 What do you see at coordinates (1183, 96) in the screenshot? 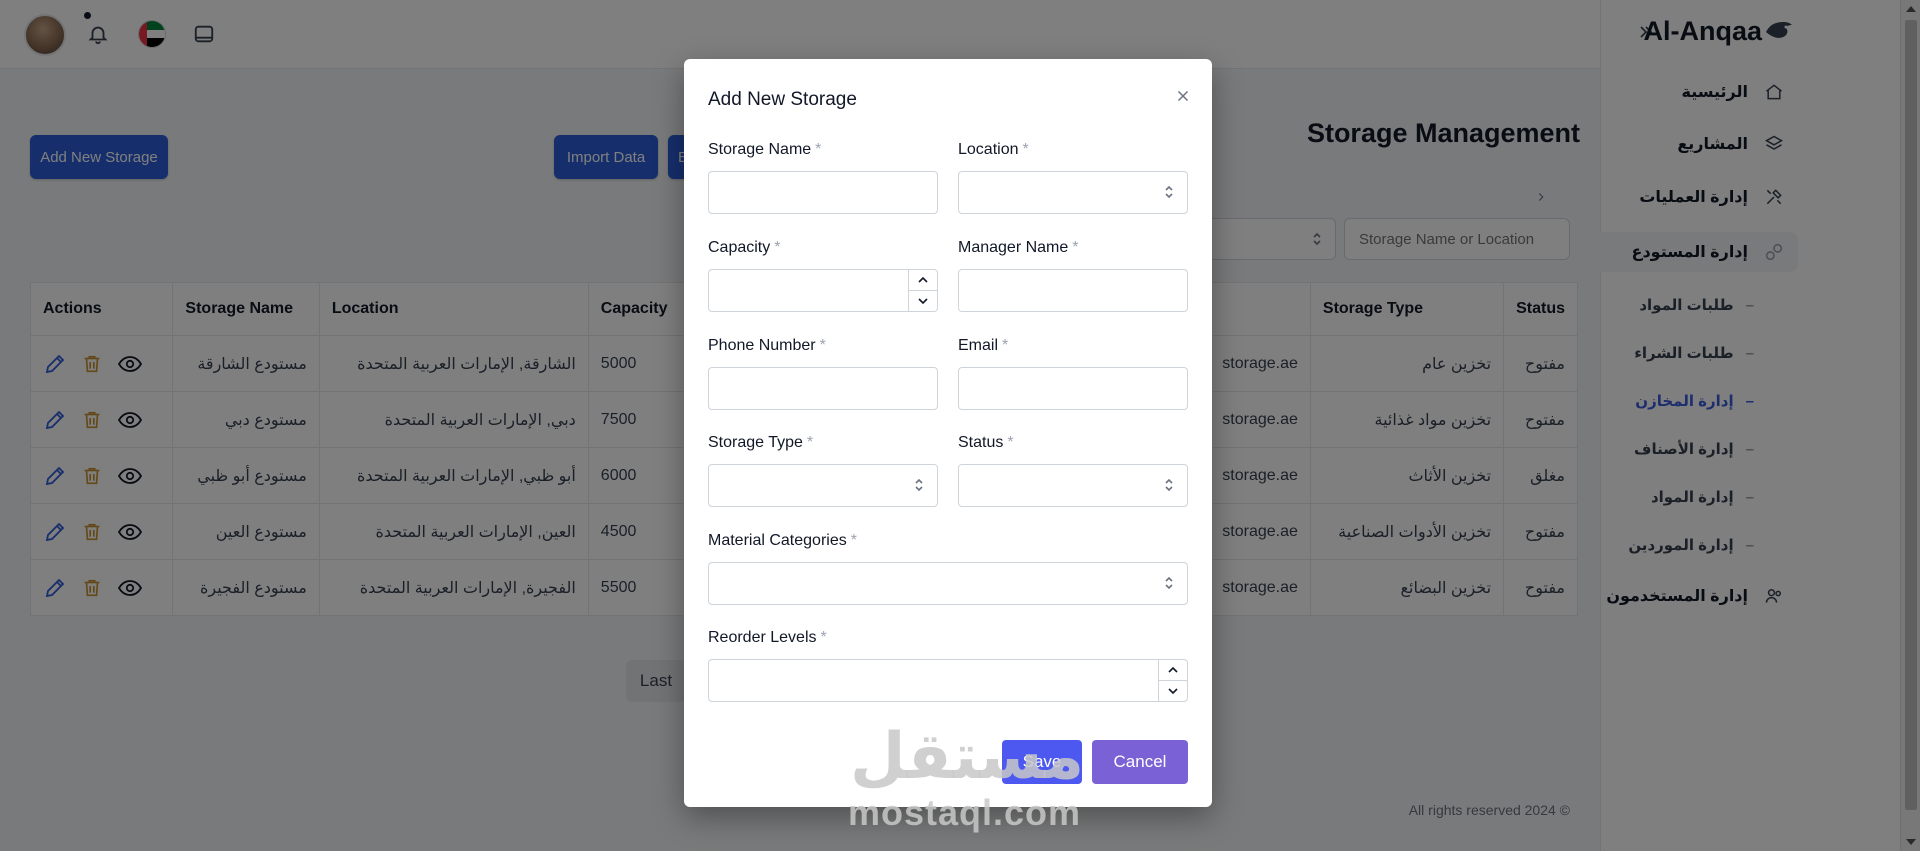
I see `close-icon` at bounding box center [1183, 96].